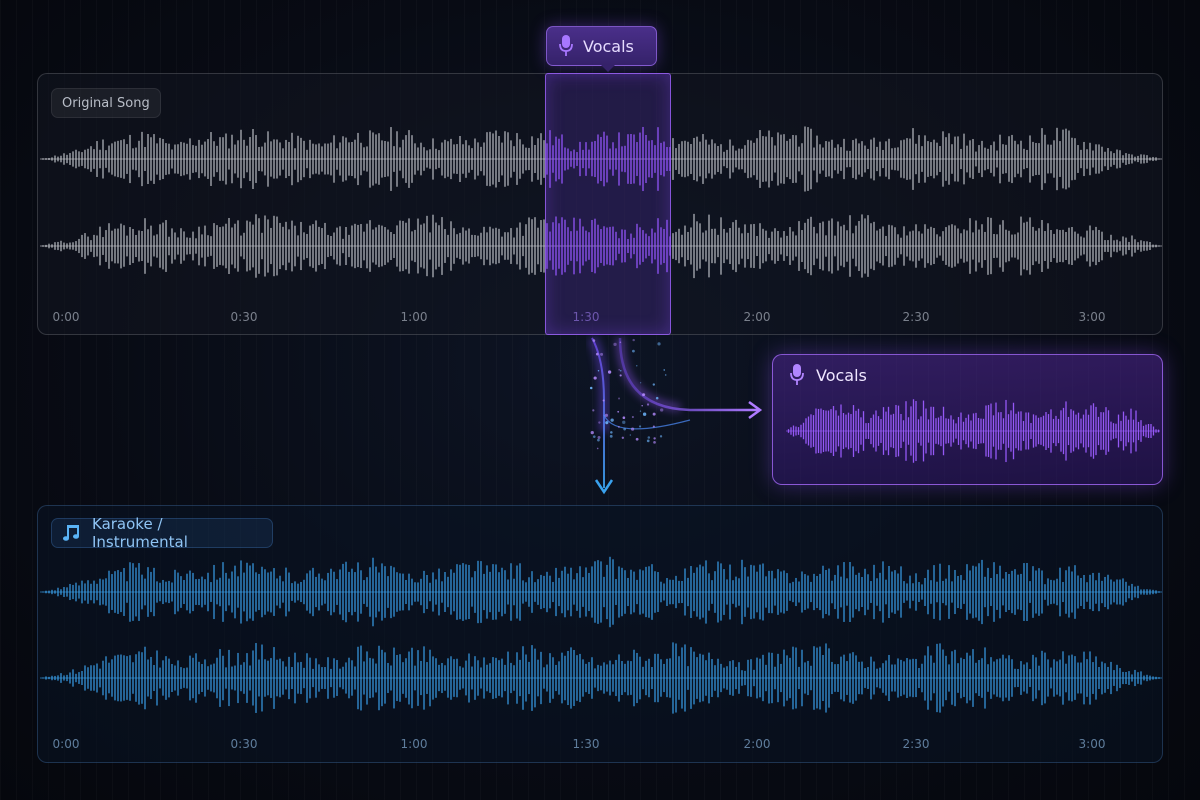 The height and width of the screenshot is (800, 1200). What do you see at coordinates (841, 375) in the screenshot?
I see `vocals-output-label: Vocals` at bounding box center [841, 375].